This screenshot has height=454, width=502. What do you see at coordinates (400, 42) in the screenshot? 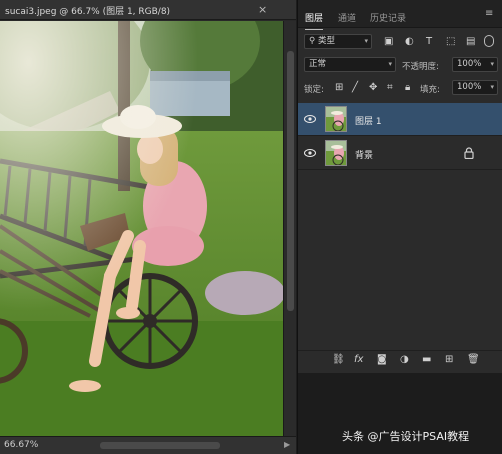
I see `layer-filter-row: ⚲ 类型 ▾ ▣ ◐ T ⬚ ▤` at bounding box center [400, 42].